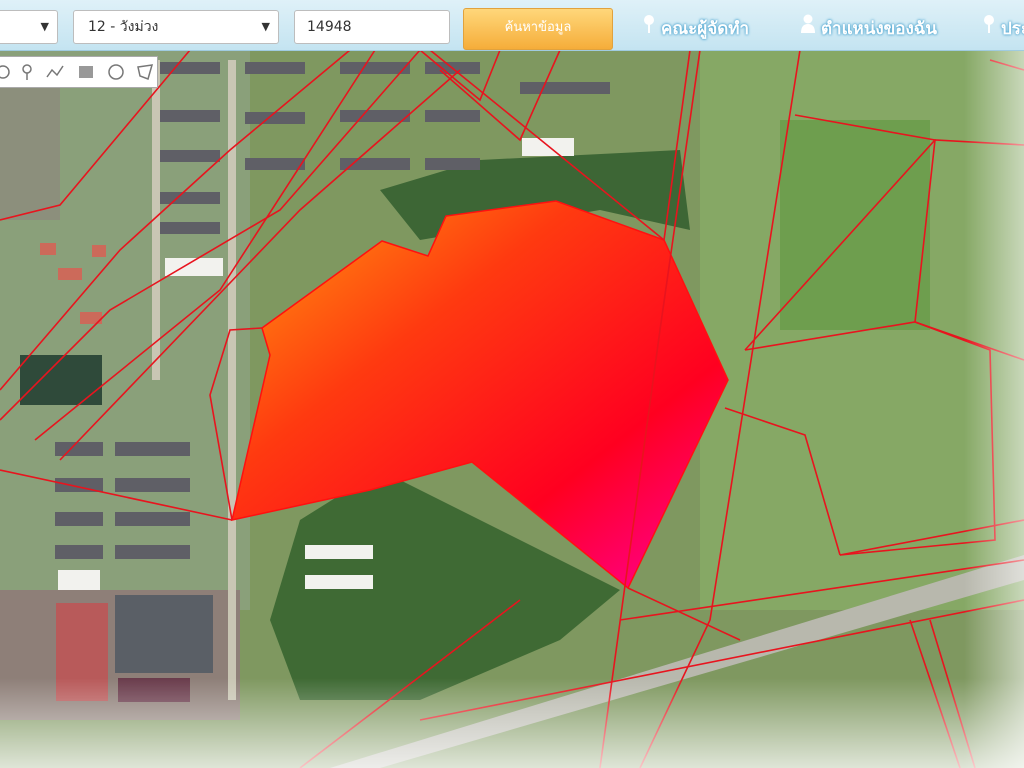 The width and height of the screenshot is (1024, 768). What do you see at coordinates (808, 29) in the screenshot?
I see `person-icon` at bounding box center [808, 29].